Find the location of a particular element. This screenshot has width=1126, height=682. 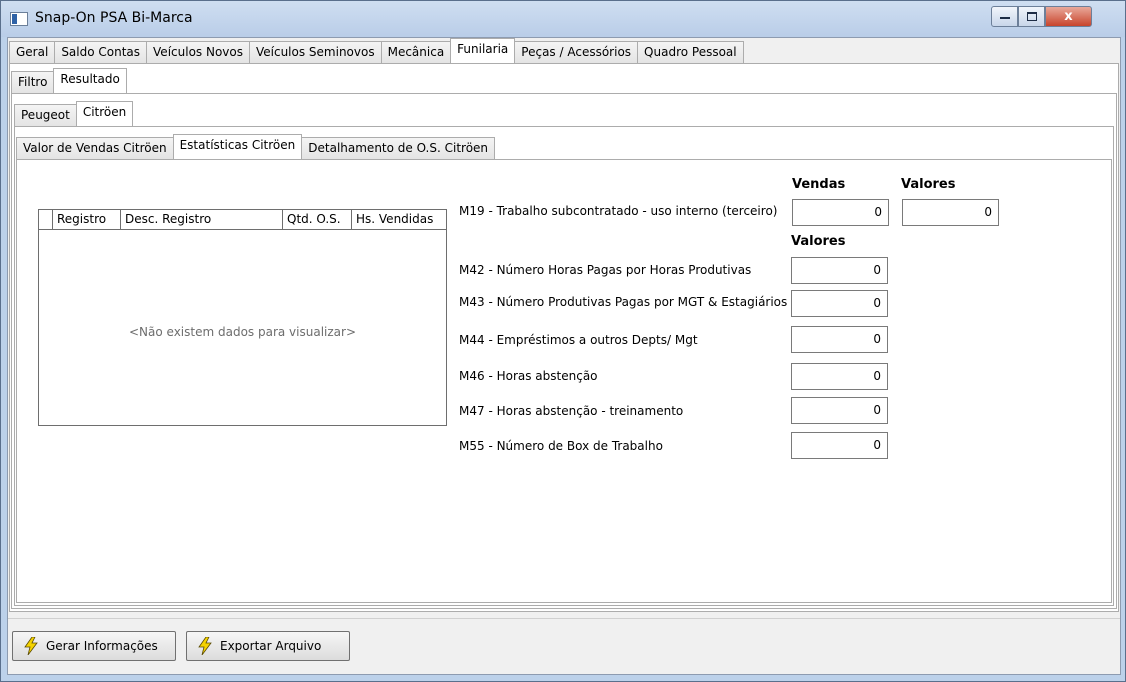

result-tabbar: Filtro Resultado is located at coordinates (69, 80).